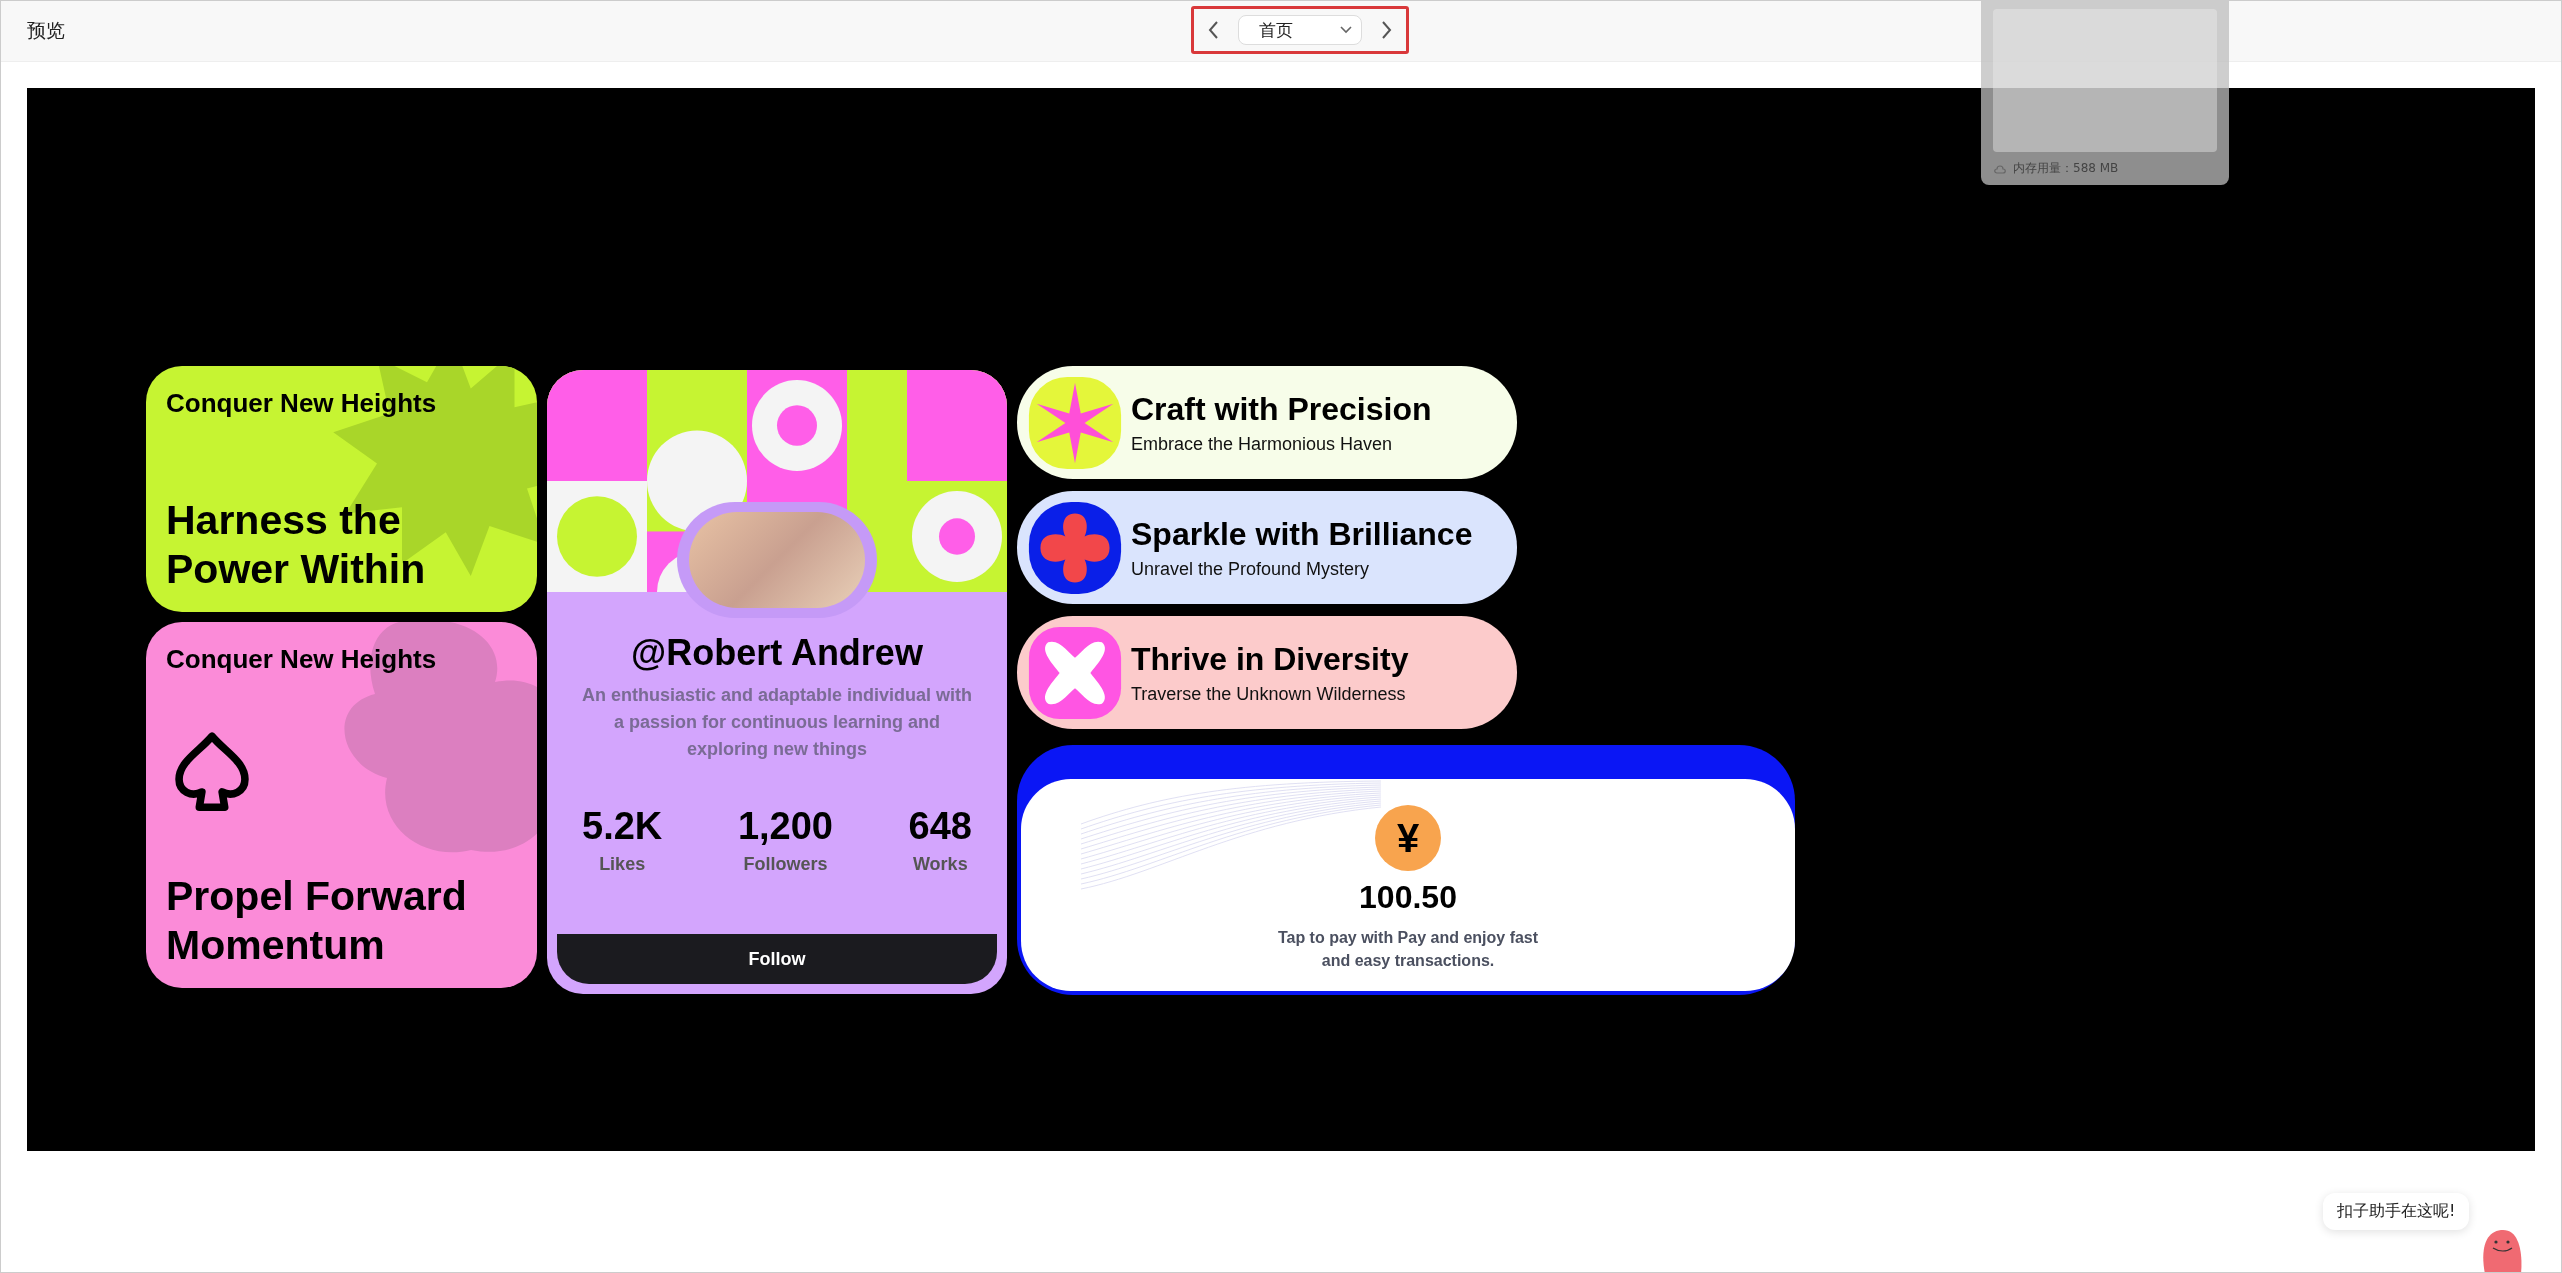  What do you see at coordinates (785, 826) in the screenshot?
I see `stat-value: 1,200` at bounding box center [785, 826].